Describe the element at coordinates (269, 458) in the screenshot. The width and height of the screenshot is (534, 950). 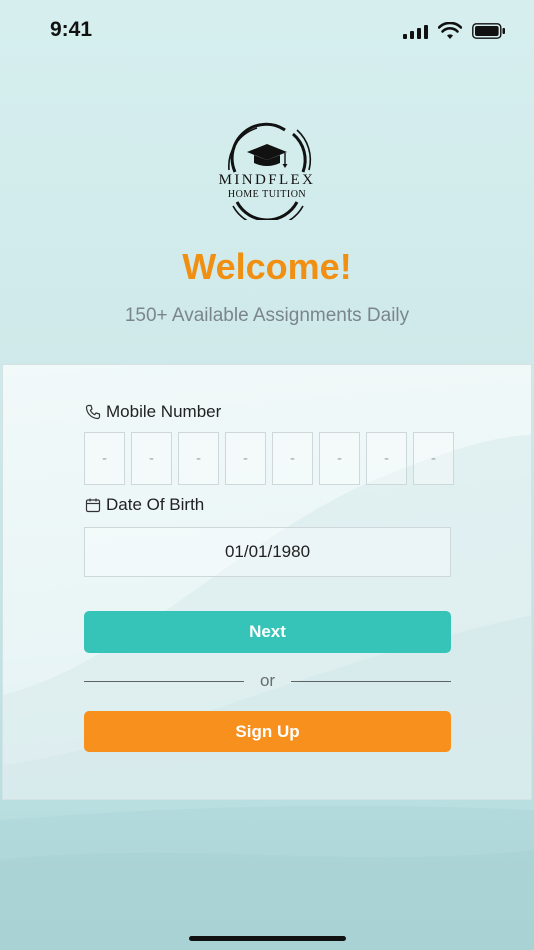
I see `mobile-number-input: - - - - - - - -` at that location.